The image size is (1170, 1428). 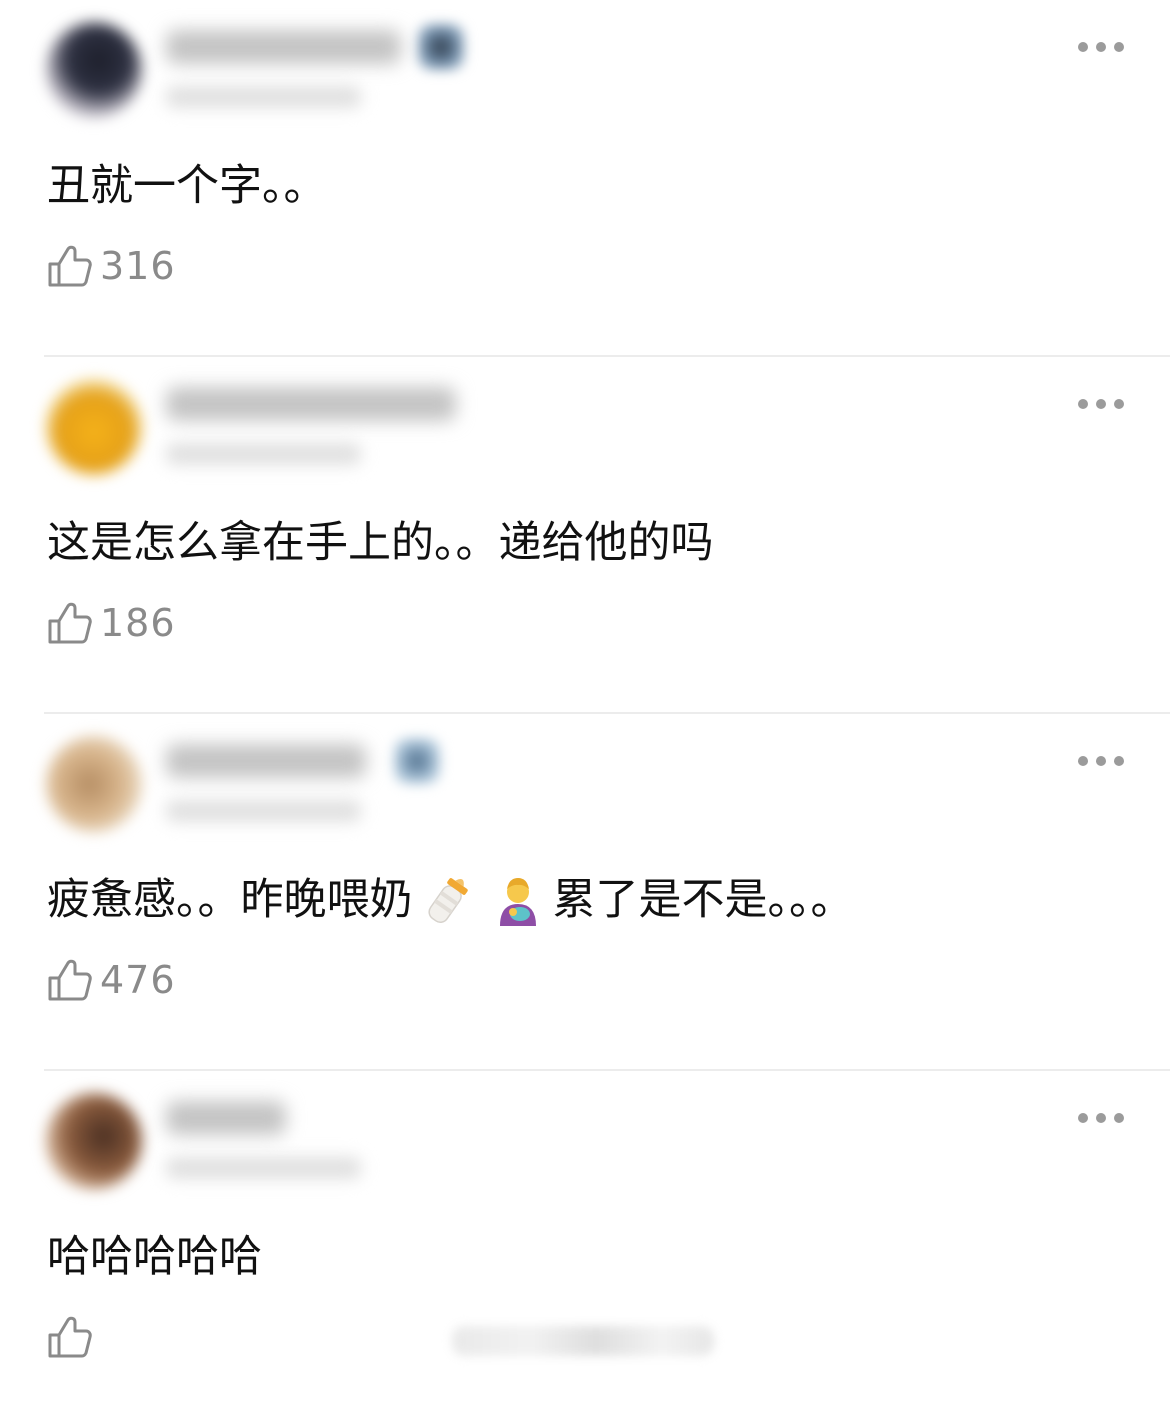 I want to click on comment-text-part: 疲惫感。。昨晚喂奶, so click(x=230, y=900).